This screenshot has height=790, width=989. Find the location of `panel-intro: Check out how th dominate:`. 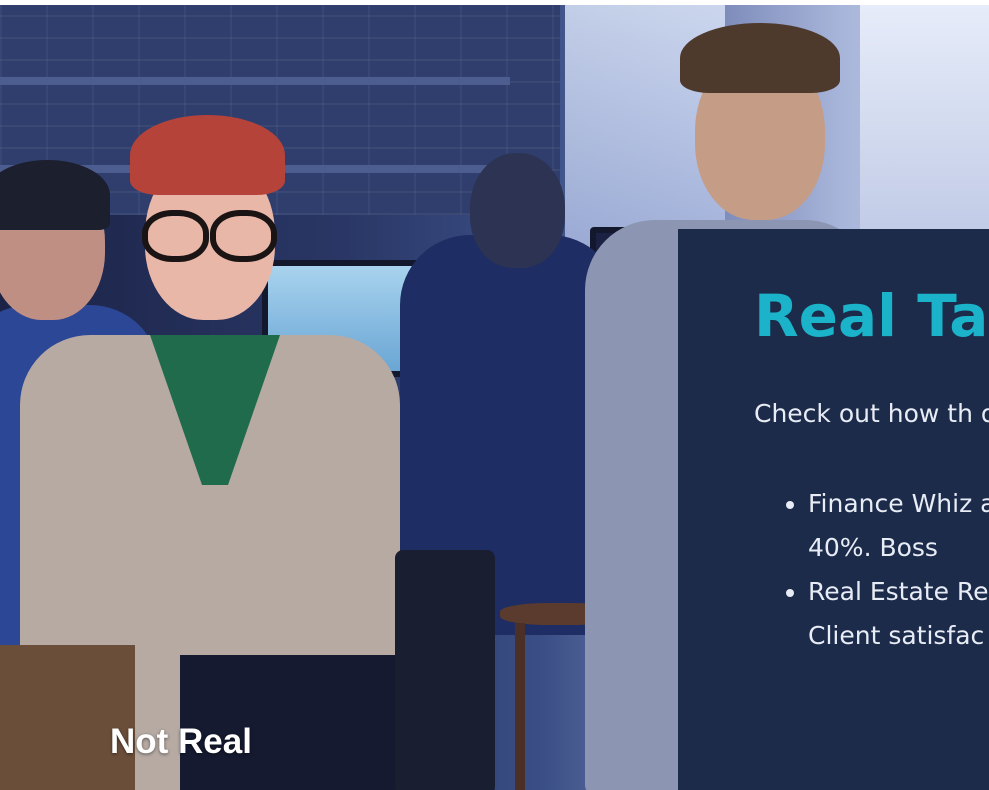

panel-intro: Check out how th dominate: is located at coordinates (871, 413).